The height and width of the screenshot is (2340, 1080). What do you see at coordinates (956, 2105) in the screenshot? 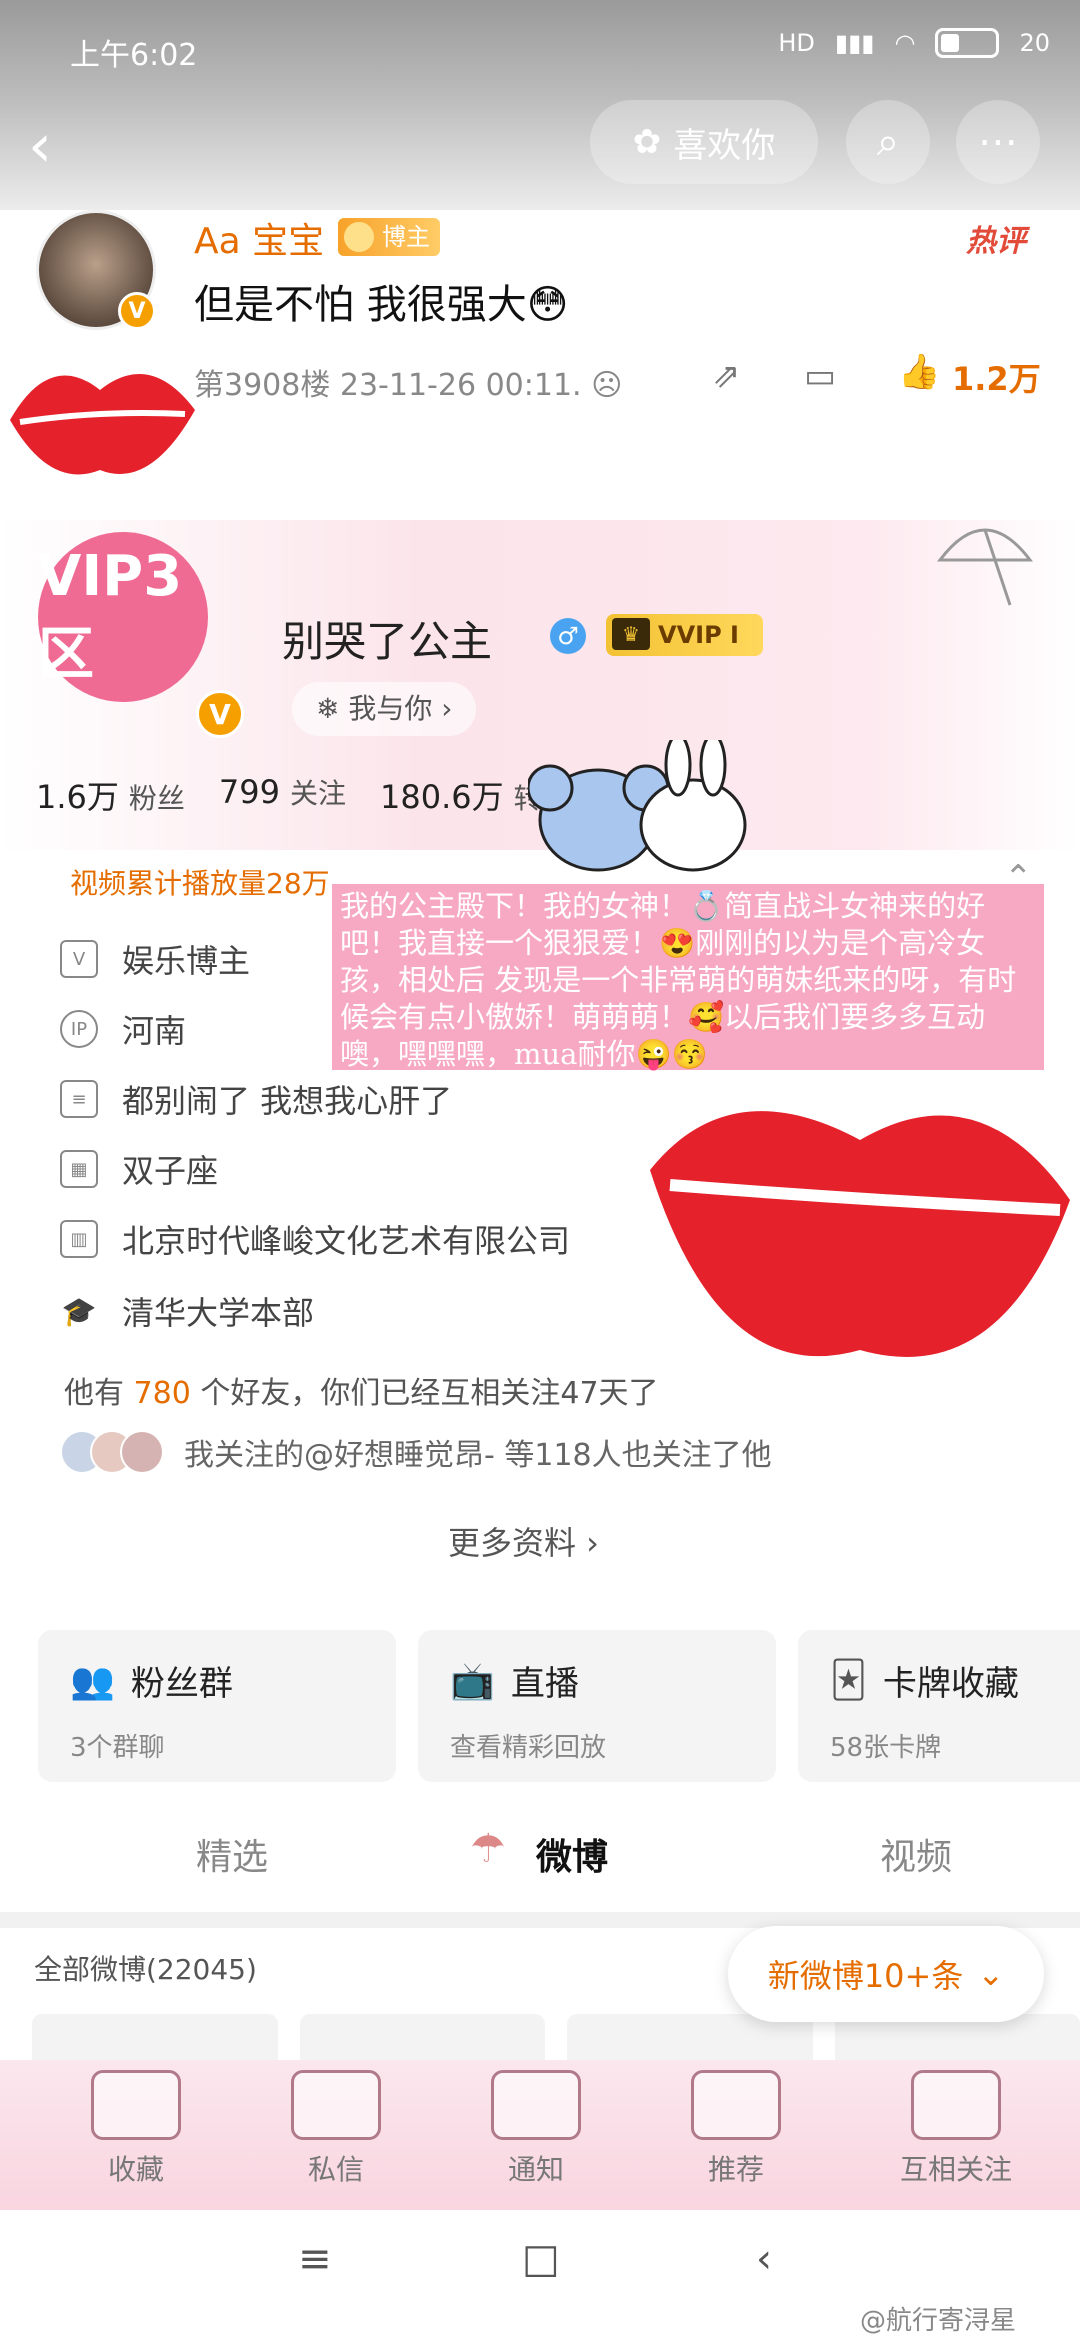
I see `mutual-follow-icon` at bounding box center [956, 2105].